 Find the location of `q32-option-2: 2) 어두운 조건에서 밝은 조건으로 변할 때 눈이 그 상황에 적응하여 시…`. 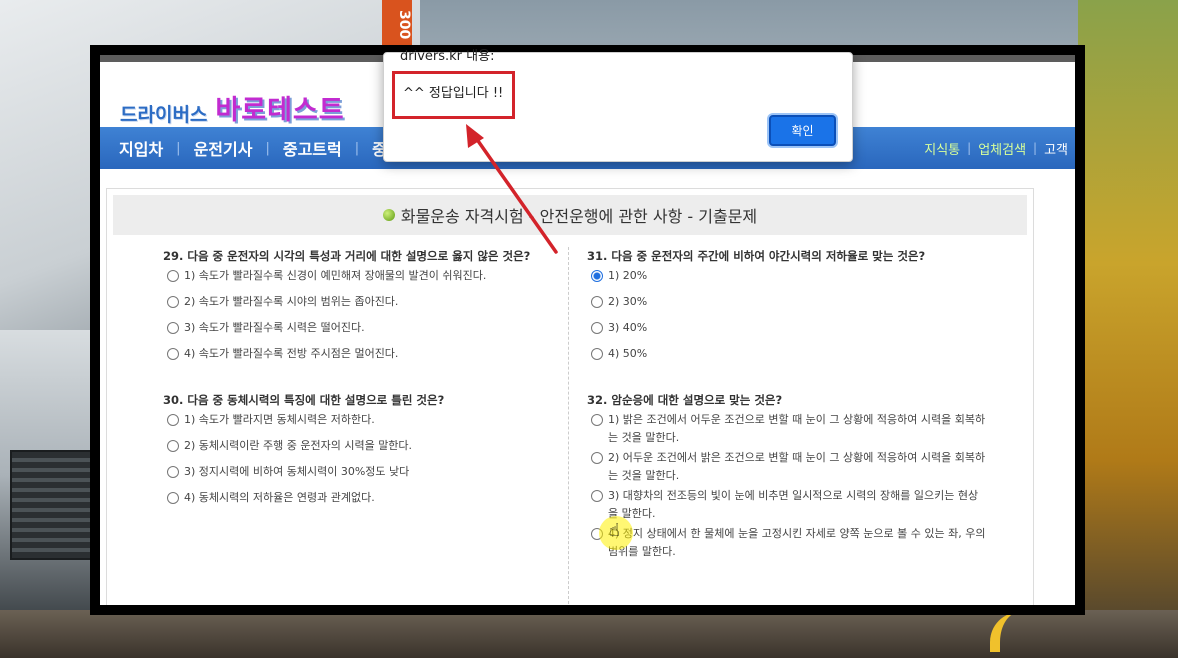

q32-option-2: 2) 어두운 조건에서 밝은 조건으로 변할 때 눈이 그 상황에 적응하여 시… is located at coordinates (787, 467).